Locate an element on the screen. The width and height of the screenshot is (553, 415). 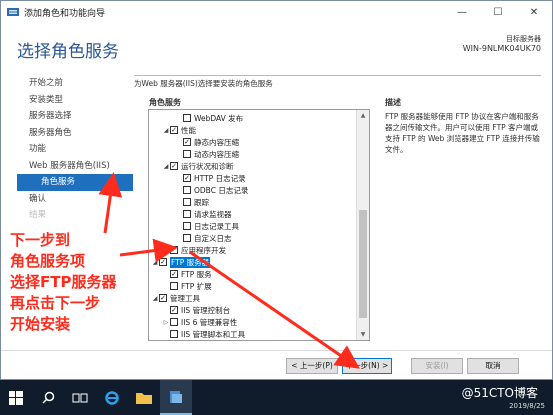
tree-item-label: FTP 扩展 is located at coordinates (196, 286).